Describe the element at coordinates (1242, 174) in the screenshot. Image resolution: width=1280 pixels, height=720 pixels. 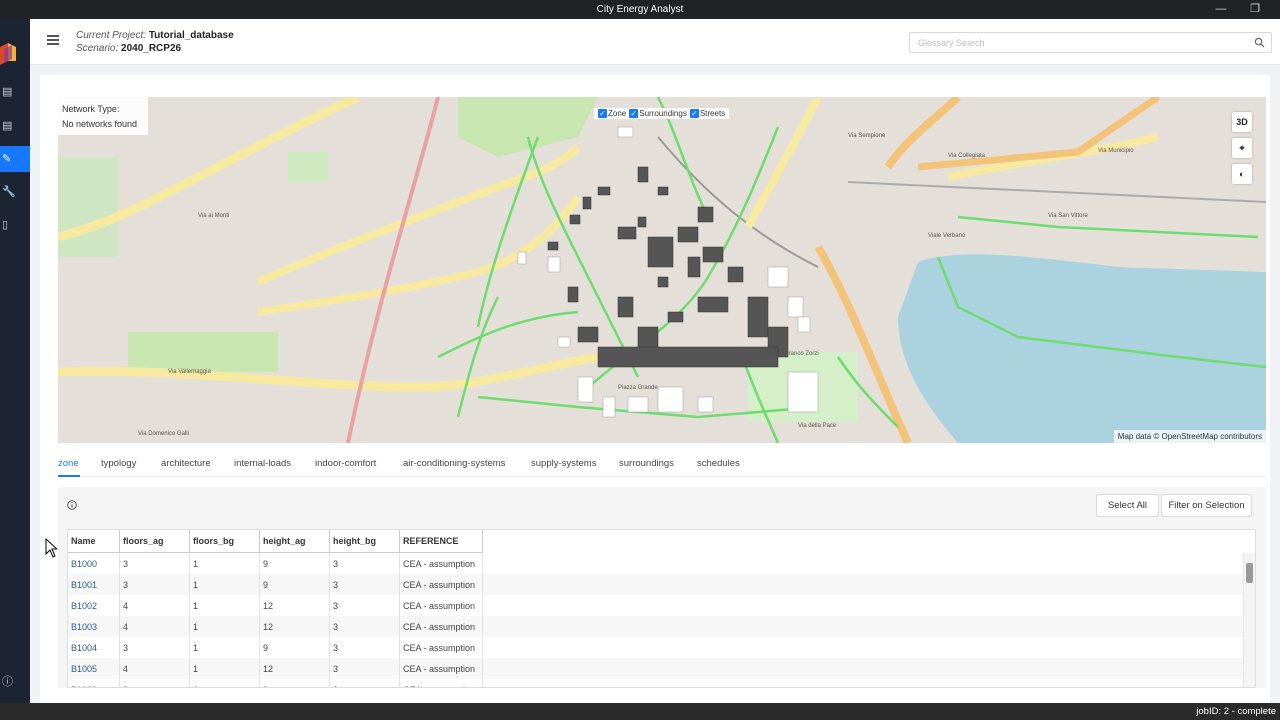
I see `theme-toggle-button: ◐` at that location.